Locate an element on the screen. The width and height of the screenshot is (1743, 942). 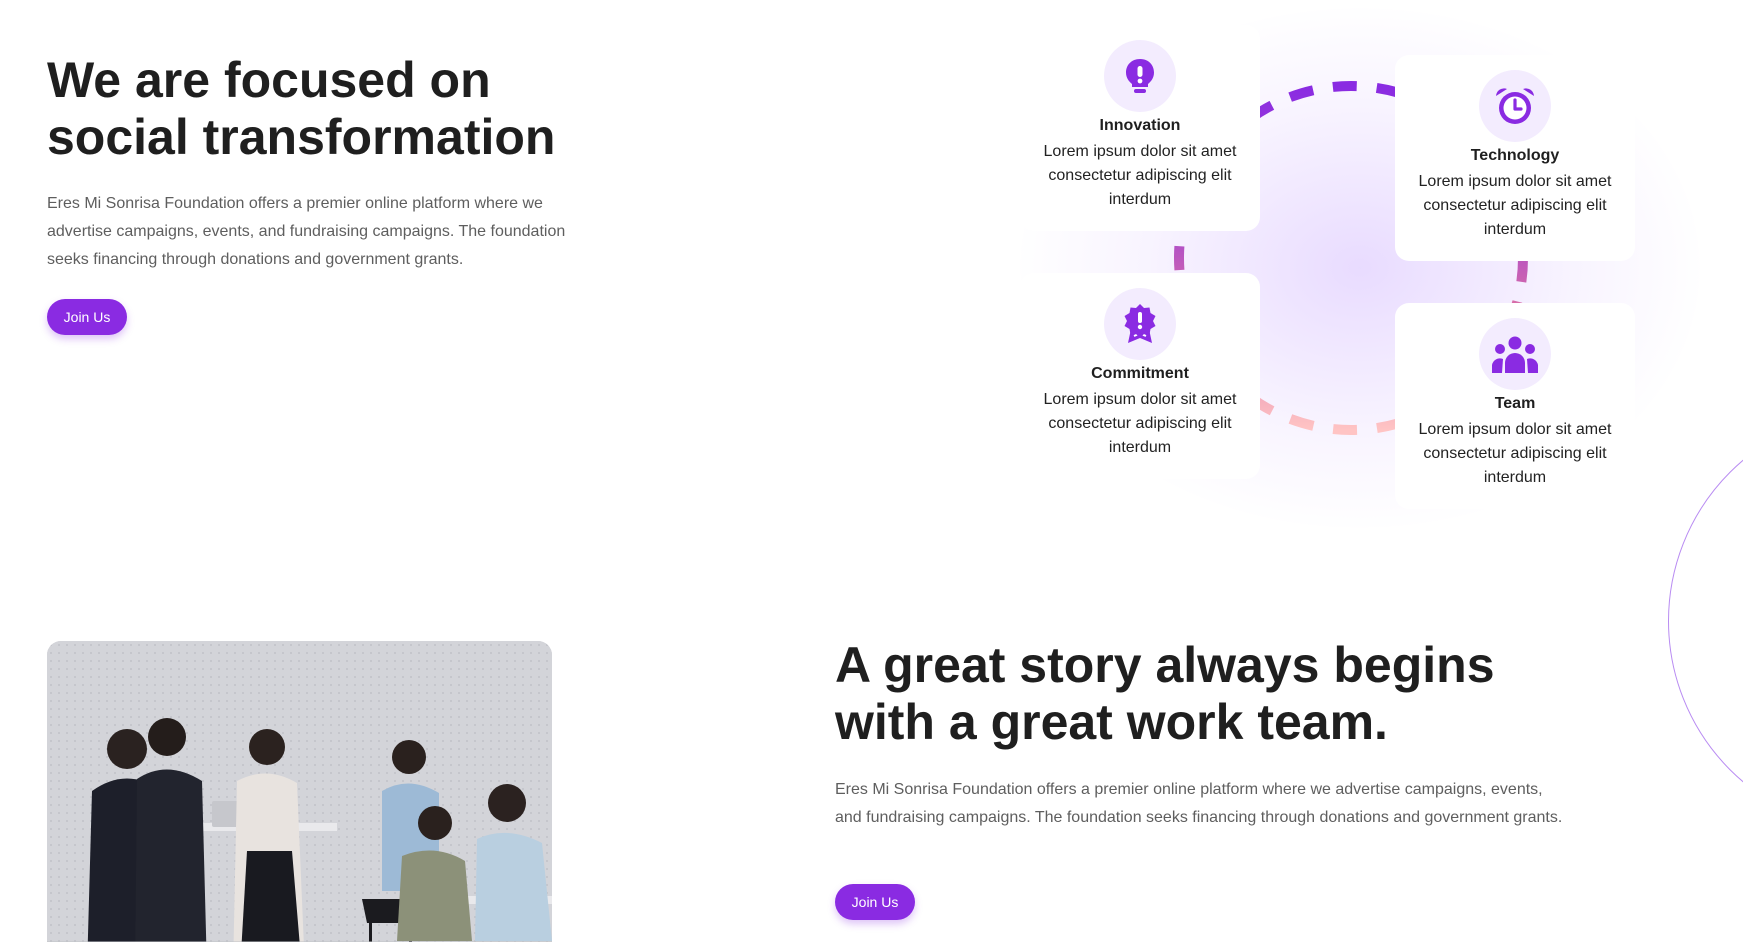
hero-title: We are focused on social transformation is located at coordinates (301, 108).